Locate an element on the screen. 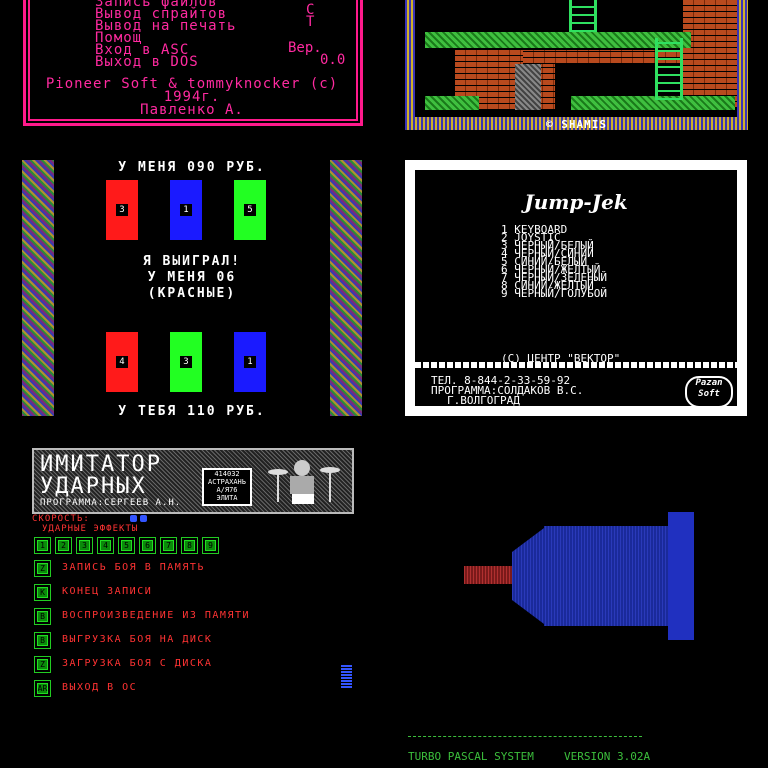  brick-wall is located at coordinates (710, 54).